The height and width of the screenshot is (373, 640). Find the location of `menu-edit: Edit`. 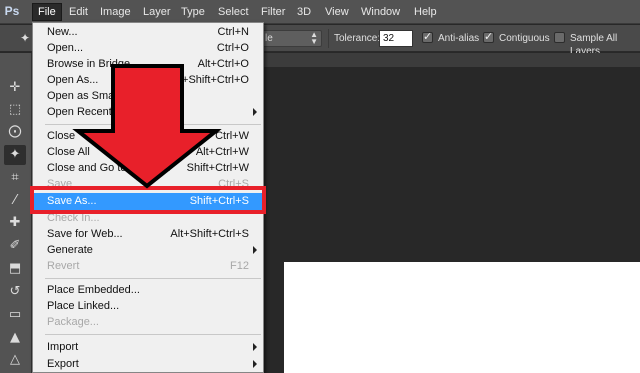

menu-edit: Edit is located at coordinates (78, 12).